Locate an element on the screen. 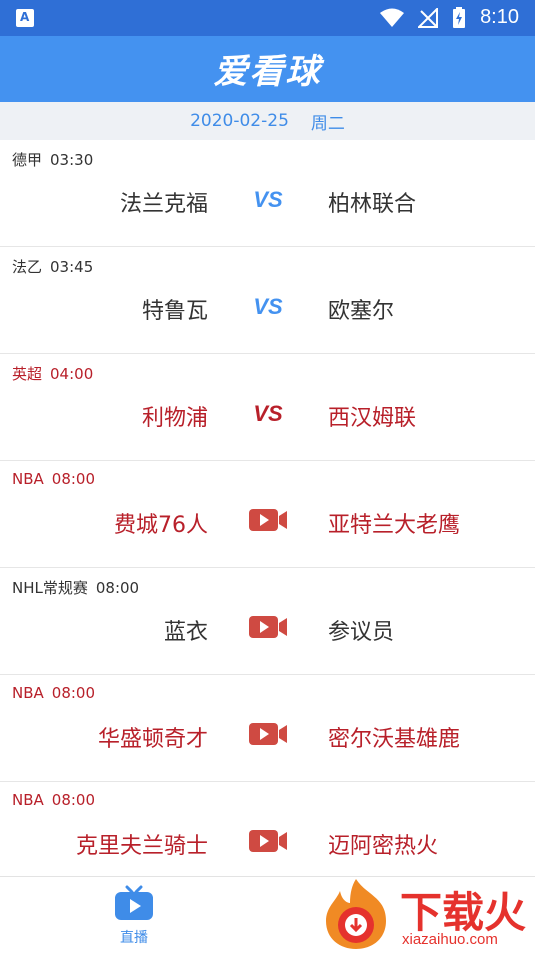  match-row: NBA 08:00 华盛顿奇才 密尔沃基雄鹿 is located at coordinates (267, 728).